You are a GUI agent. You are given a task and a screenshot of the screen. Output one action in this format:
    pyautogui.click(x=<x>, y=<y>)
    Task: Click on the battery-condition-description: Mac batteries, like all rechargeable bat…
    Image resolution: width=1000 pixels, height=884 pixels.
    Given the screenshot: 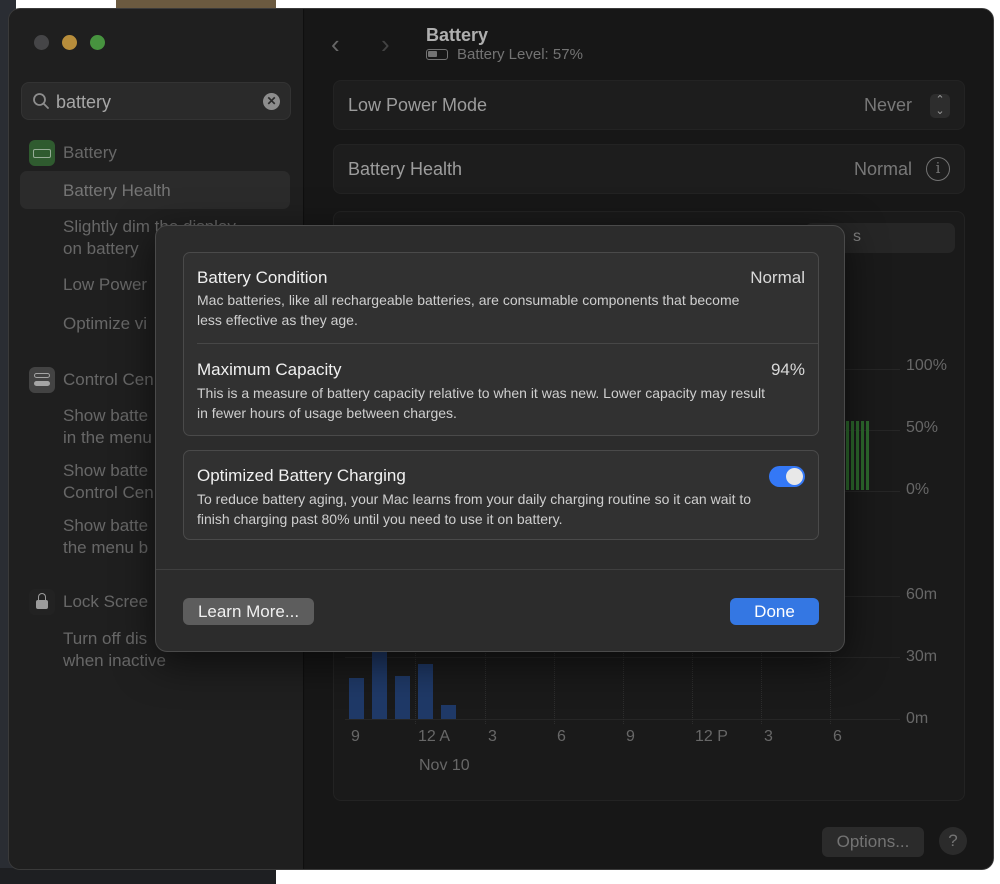 What is the action you would take?
    pyautogui.click(x=468, y=310)
    